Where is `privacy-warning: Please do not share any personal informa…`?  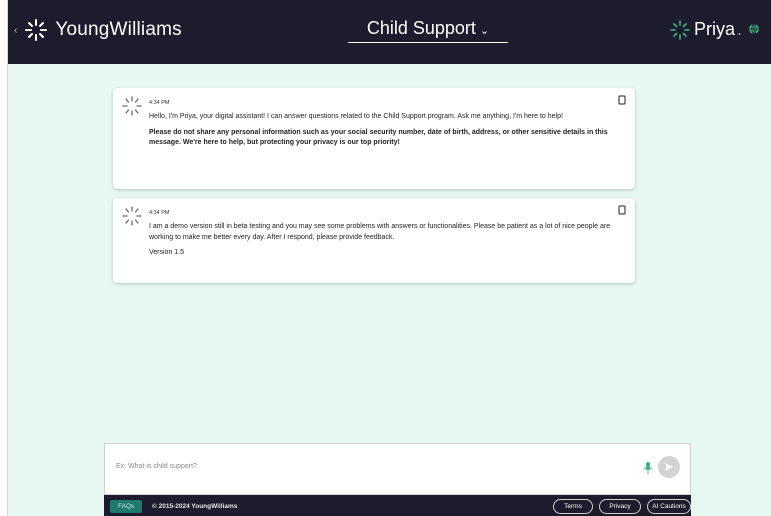
privacy-warning: Please do not share any personal informa… is located at coordinates (378, 137).